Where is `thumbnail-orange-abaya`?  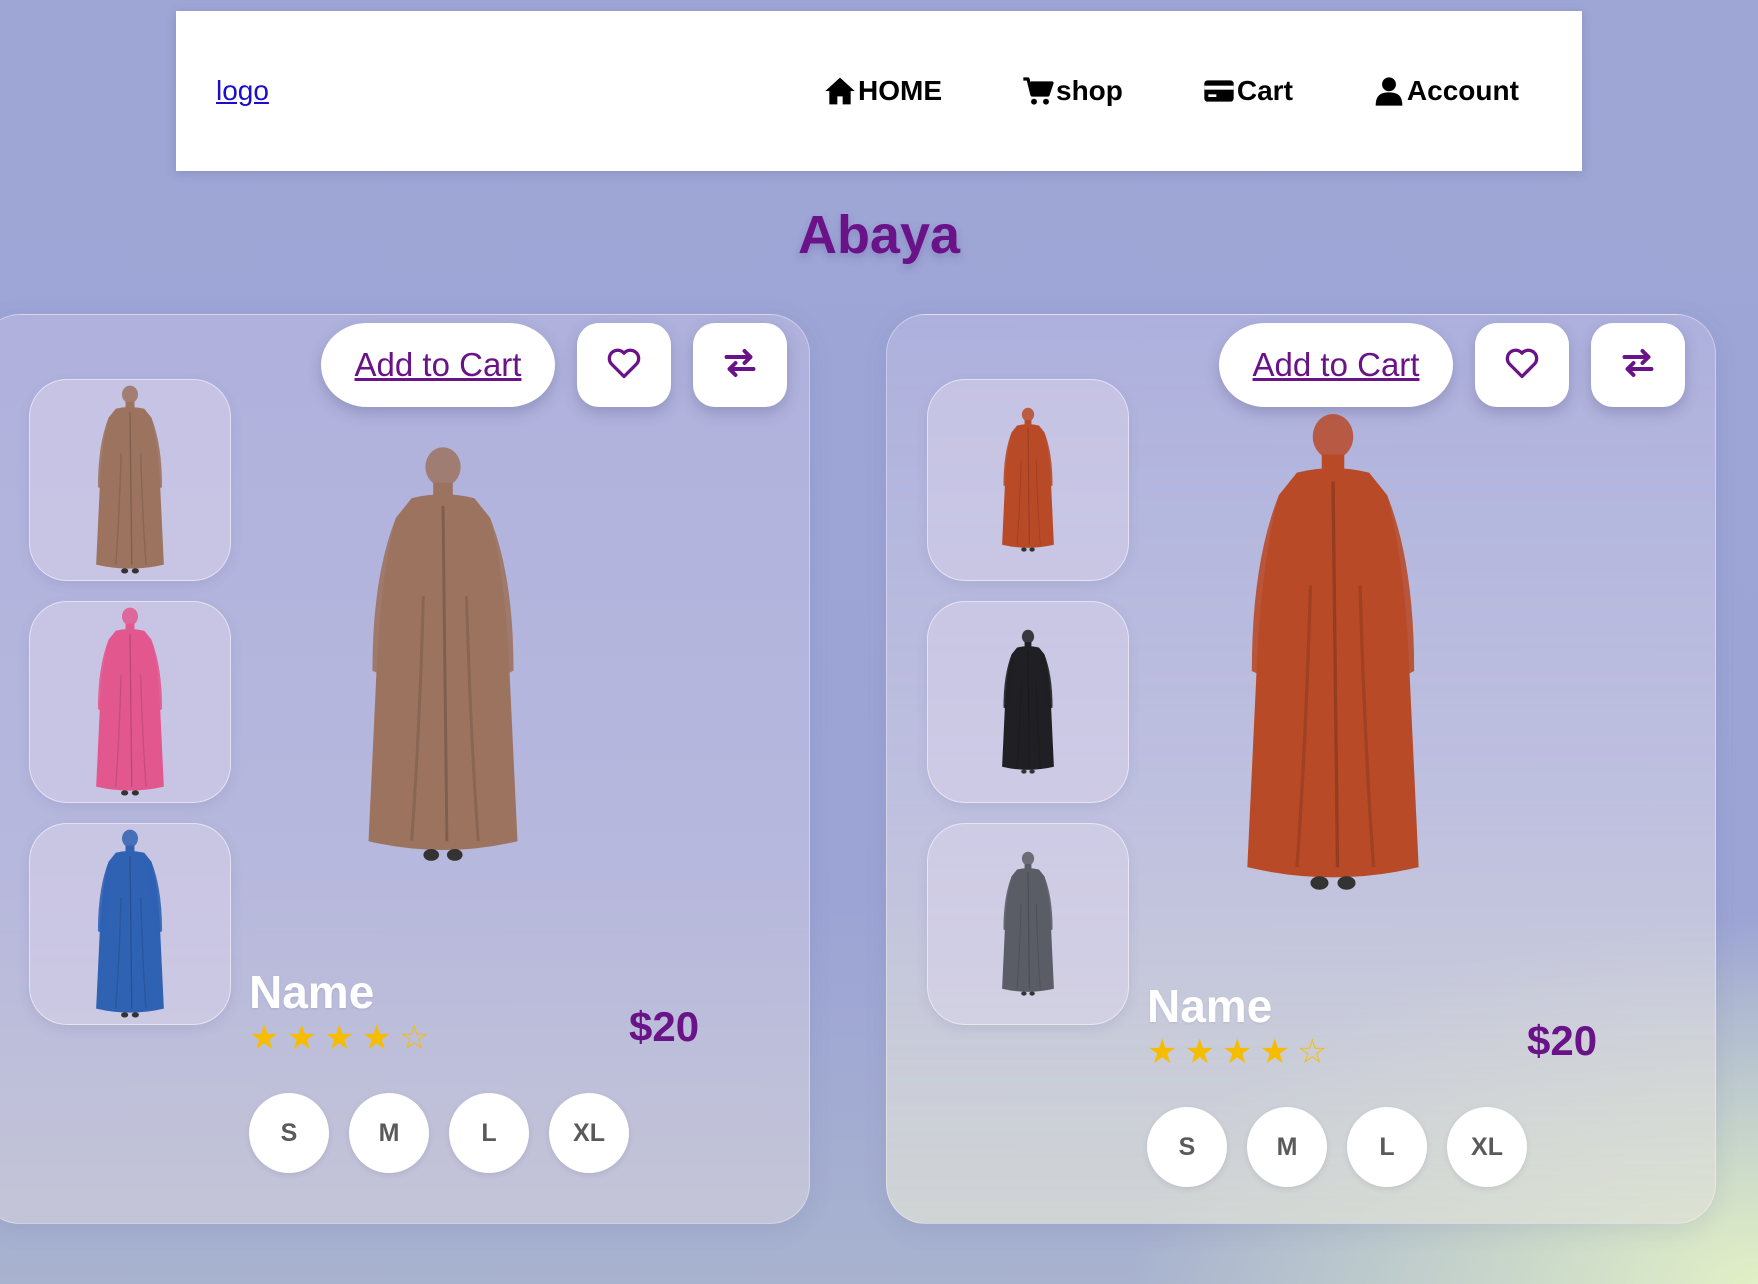 thumbnail-orange-abaya is located at coordinates (1028, 480).